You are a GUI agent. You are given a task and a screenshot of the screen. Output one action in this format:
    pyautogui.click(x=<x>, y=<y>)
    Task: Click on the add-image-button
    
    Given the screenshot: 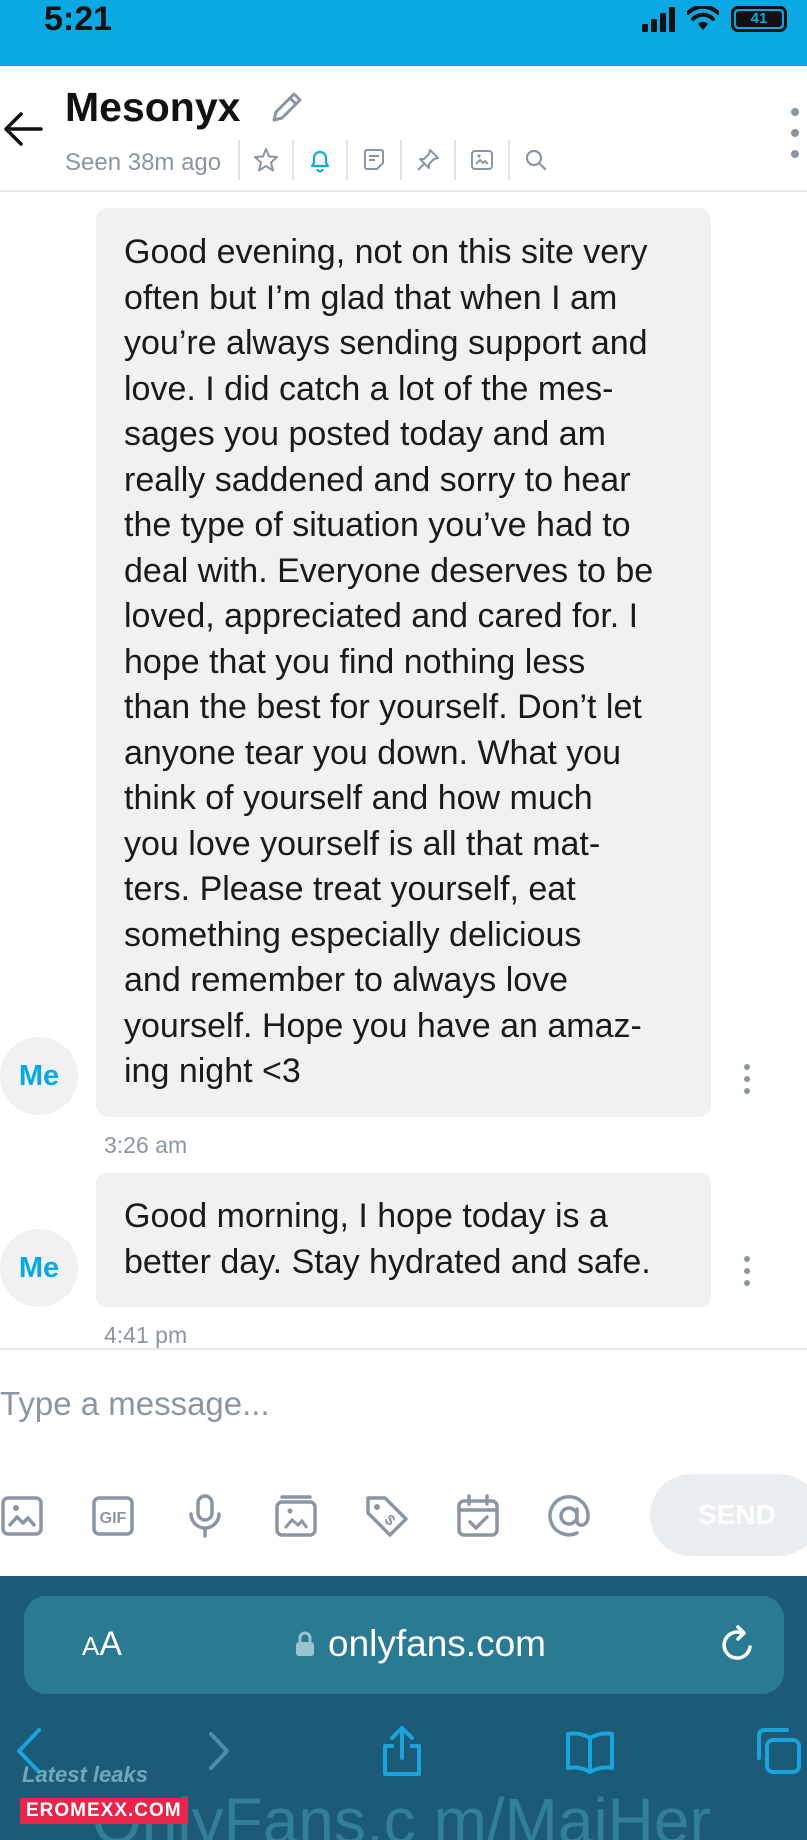 What is the action you would take?
    pyautogui.click(x=45, y=1516)
    